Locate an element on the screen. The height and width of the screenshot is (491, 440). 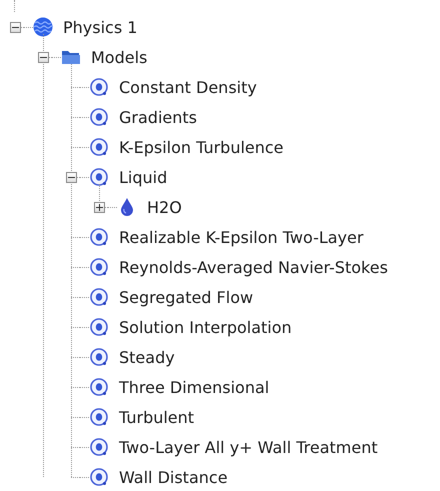
physics-icon is located at coordinates (43, 27).